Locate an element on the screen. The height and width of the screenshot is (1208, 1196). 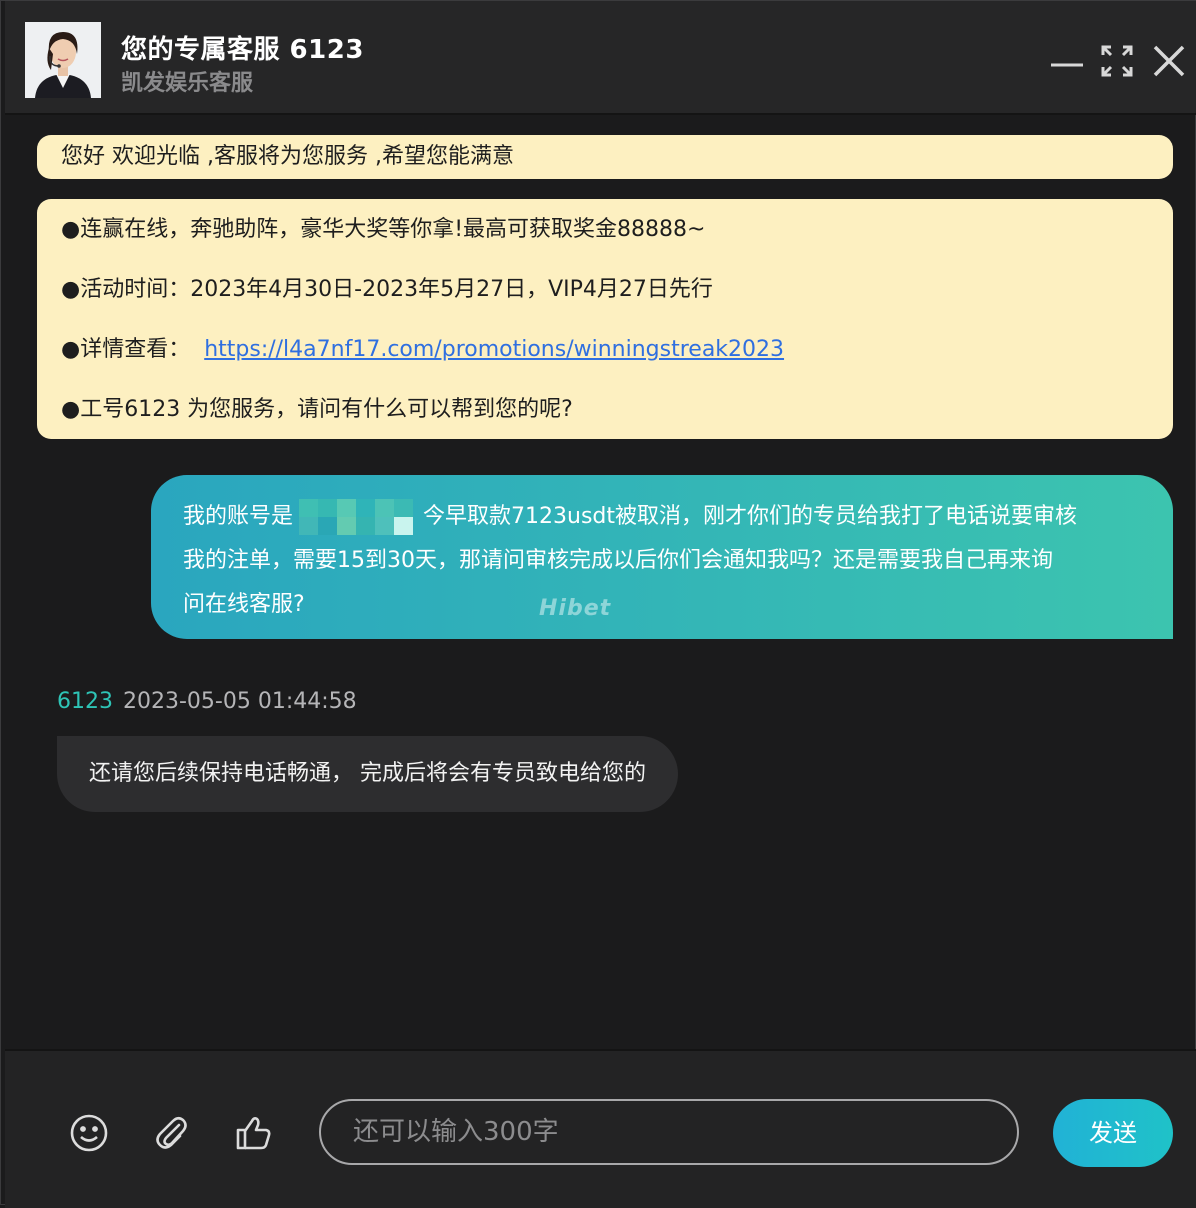
maximize-icon is located at coordinates (1117, 61).